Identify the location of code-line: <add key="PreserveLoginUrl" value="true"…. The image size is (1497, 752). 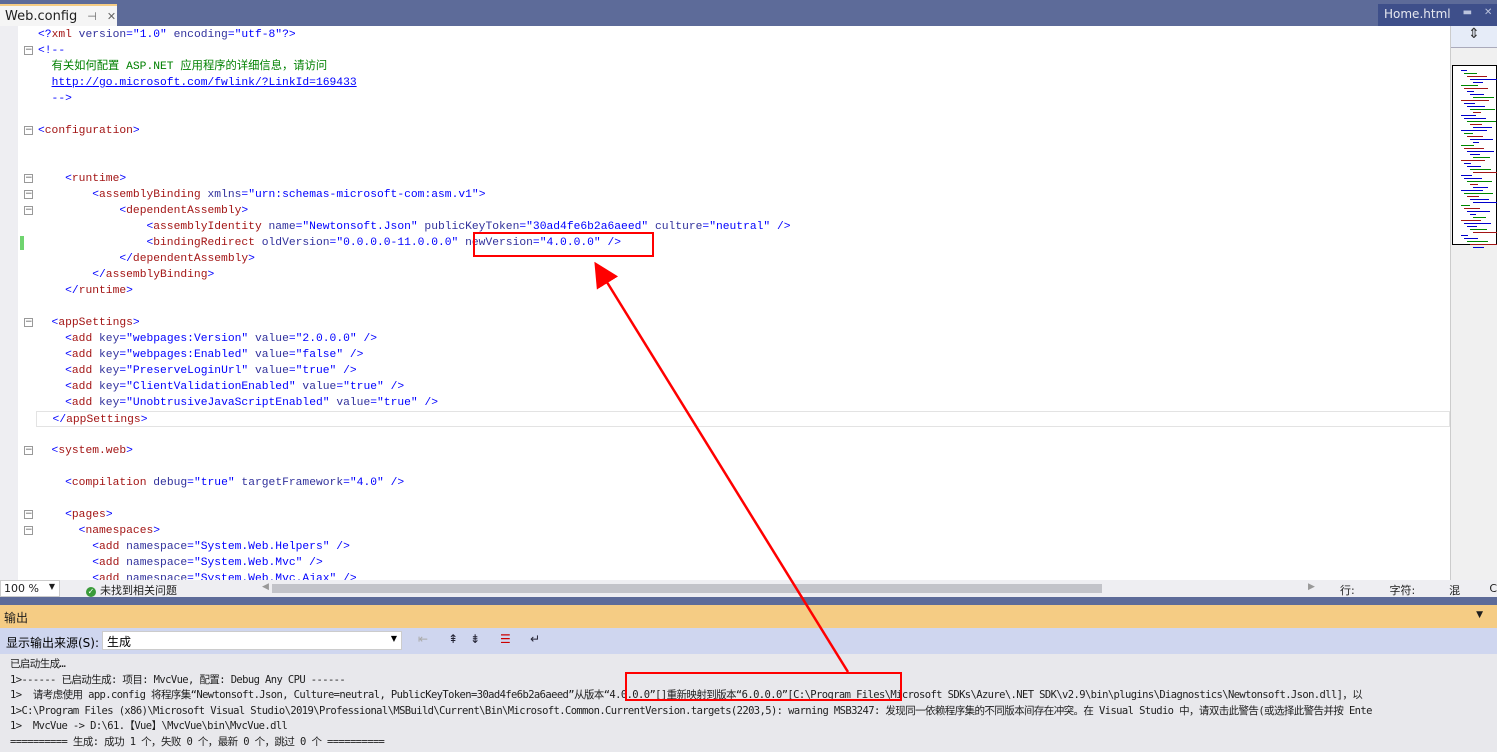
(197, 371).